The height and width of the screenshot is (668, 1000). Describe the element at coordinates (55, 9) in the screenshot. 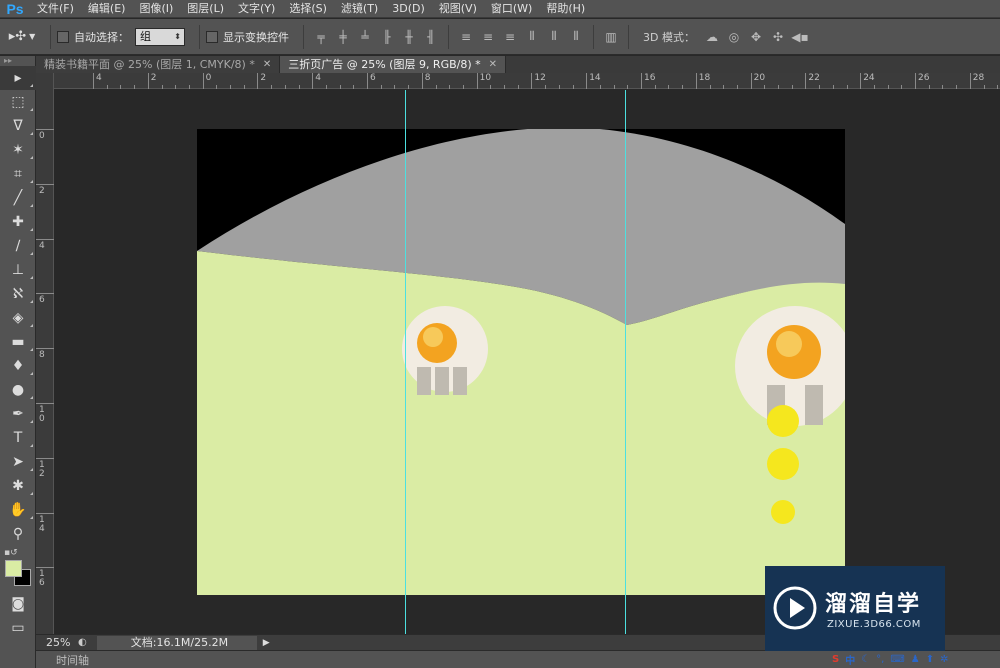

I see `menu-file: 文件(F)` at that location.